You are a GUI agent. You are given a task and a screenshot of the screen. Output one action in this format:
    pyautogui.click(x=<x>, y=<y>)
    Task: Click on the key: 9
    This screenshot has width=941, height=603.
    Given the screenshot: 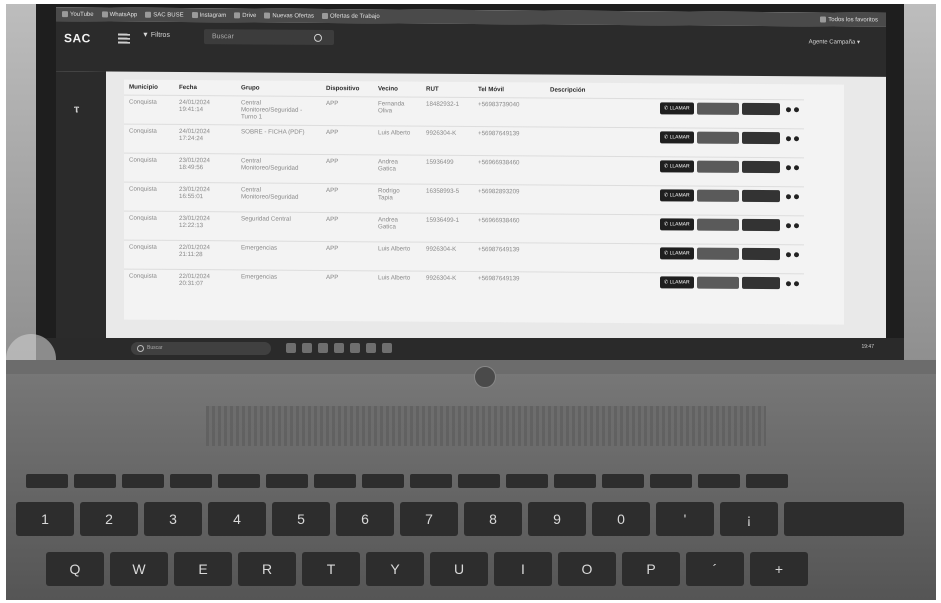 What is the action you would take?
    pyautogui.click(x=557, y=519)
    